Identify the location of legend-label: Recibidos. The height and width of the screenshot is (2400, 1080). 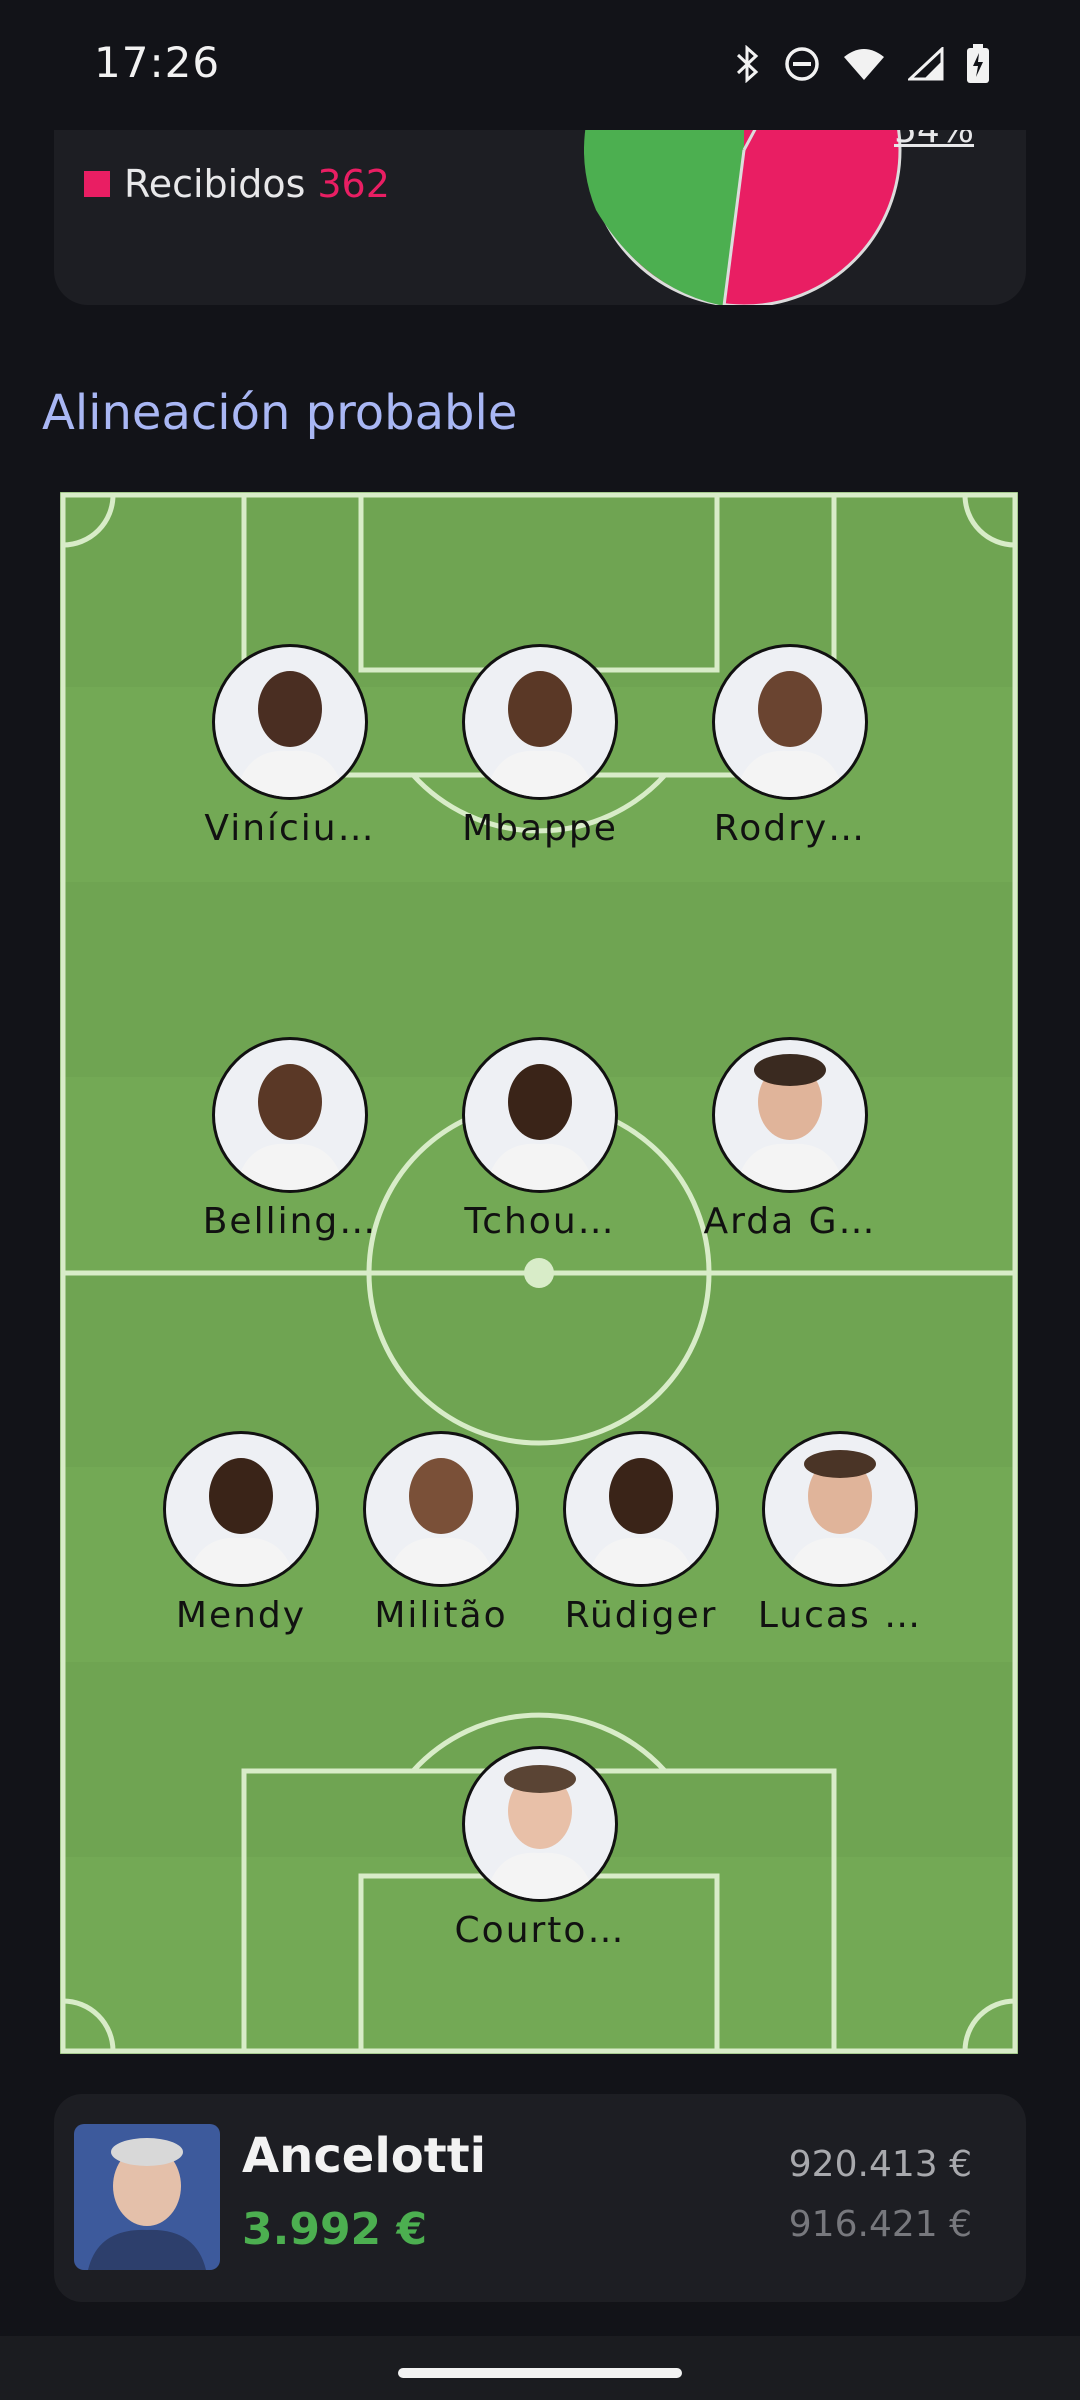
(215, 184).